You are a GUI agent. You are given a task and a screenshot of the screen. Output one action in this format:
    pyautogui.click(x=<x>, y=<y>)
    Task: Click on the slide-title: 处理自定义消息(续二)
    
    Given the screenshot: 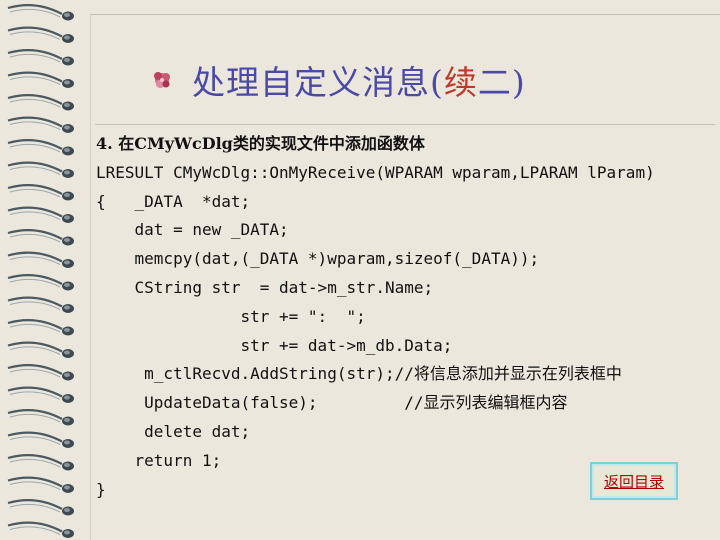 What is the action you would take?
    pyautogui.click(x=359, y=80)
    